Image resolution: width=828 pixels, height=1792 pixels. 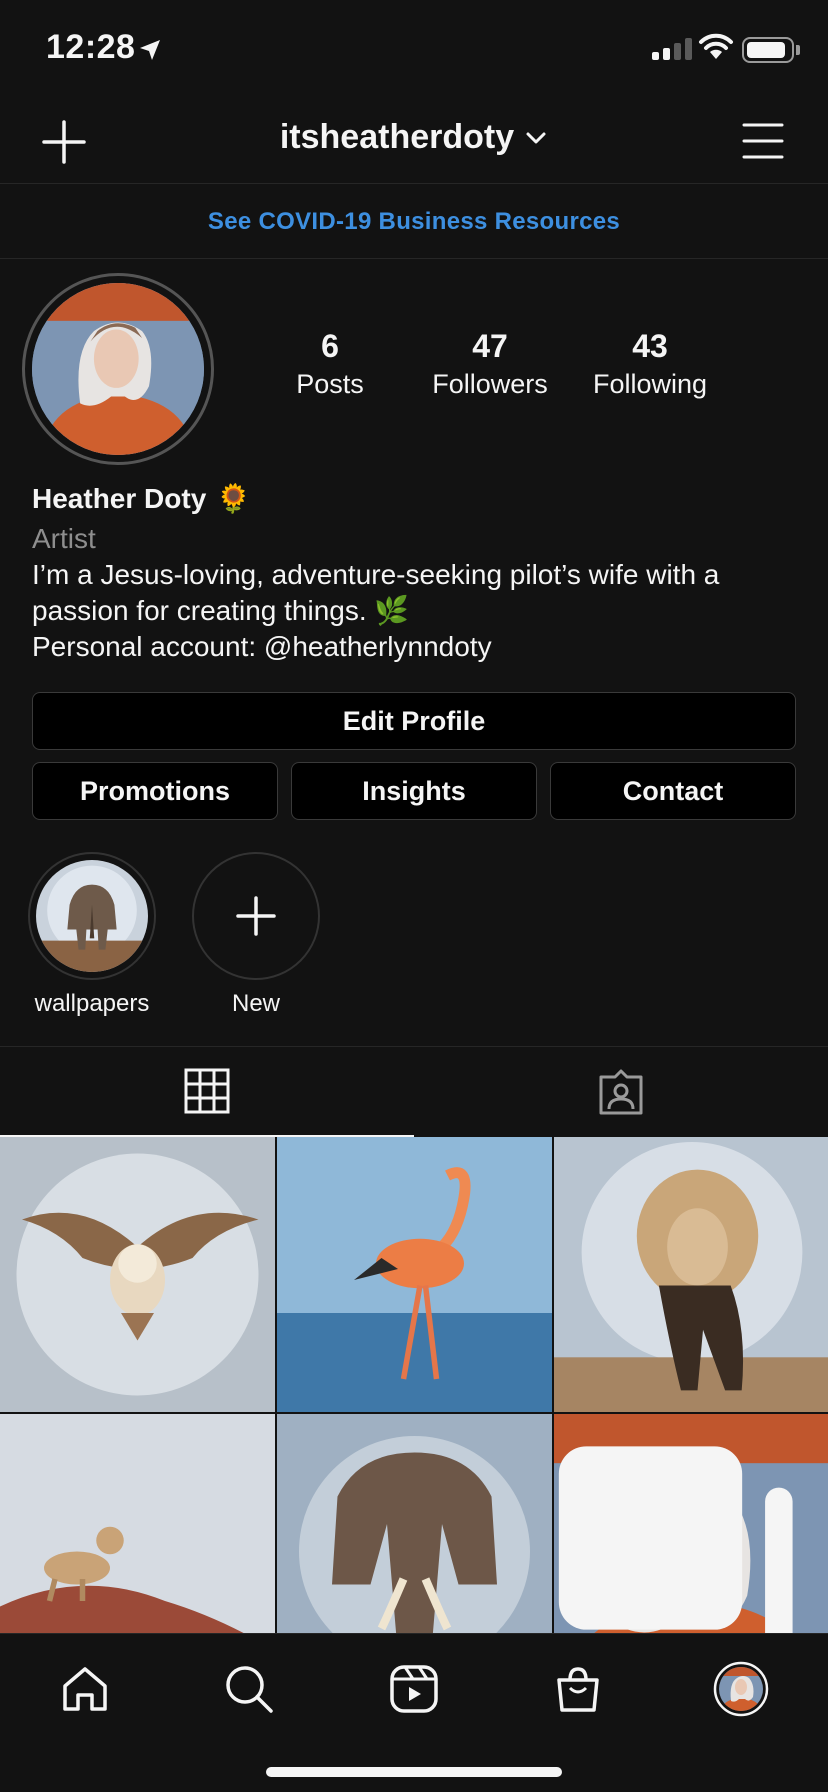 What do you see at coordinates (397, 137) in the screenshot?
I see `username: itsheatherdoty` at bounding box center [397, 137].